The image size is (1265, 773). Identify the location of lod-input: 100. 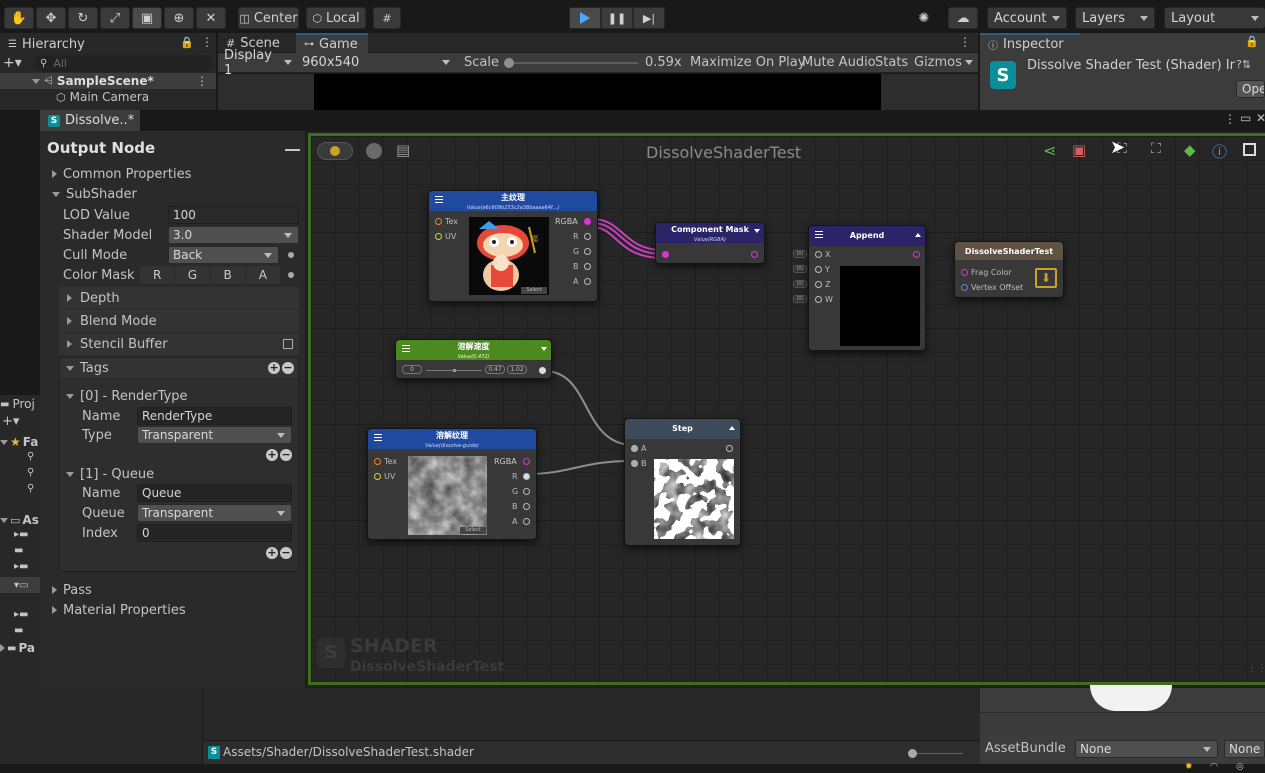
(233, 215).